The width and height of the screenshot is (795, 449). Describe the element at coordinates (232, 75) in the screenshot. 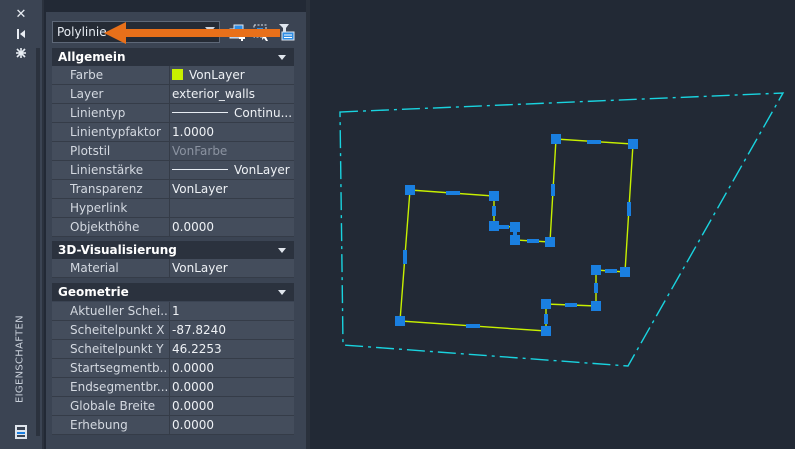

I see `property-value-farbe: VonLayer` at that location.